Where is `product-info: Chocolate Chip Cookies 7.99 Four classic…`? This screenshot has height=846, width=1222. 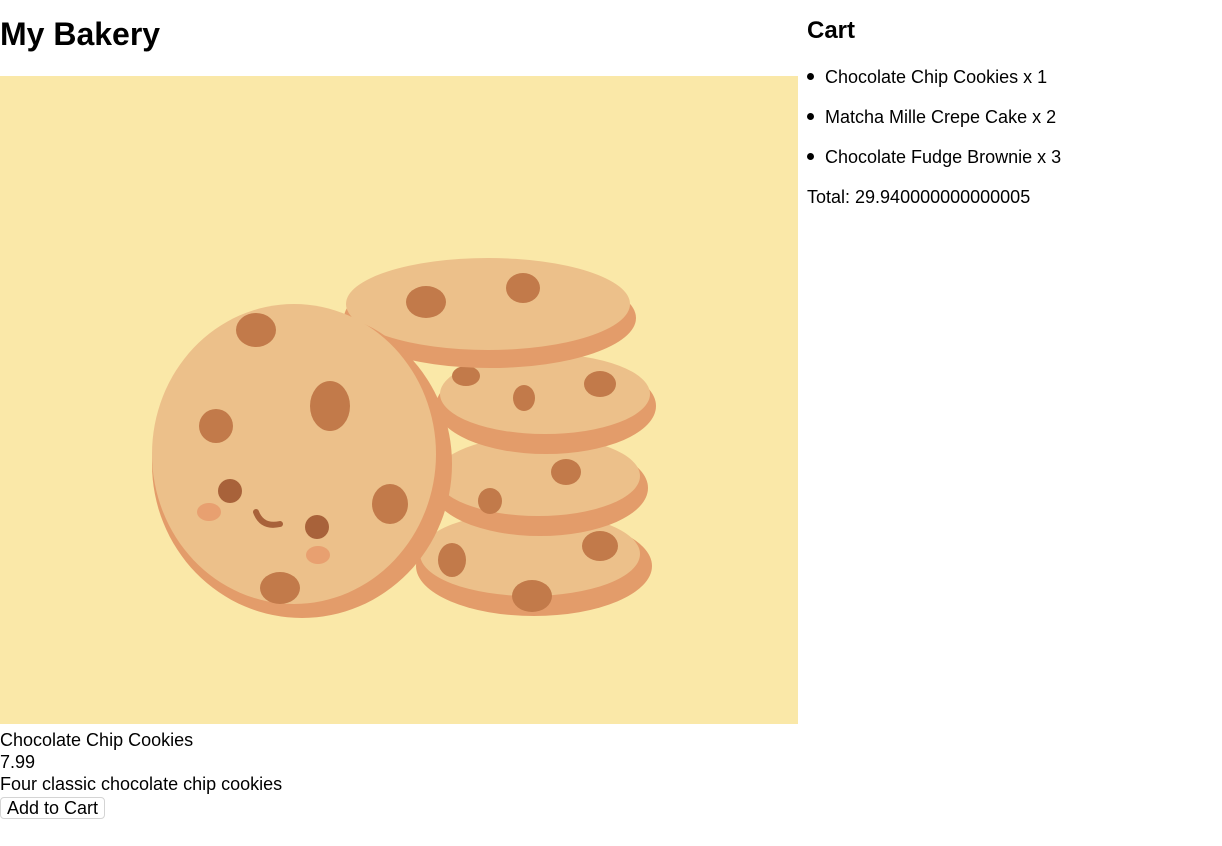
product-info: Chocolate Chip Cookies 7.99 Four classic… is located at coordinates (141, 774).